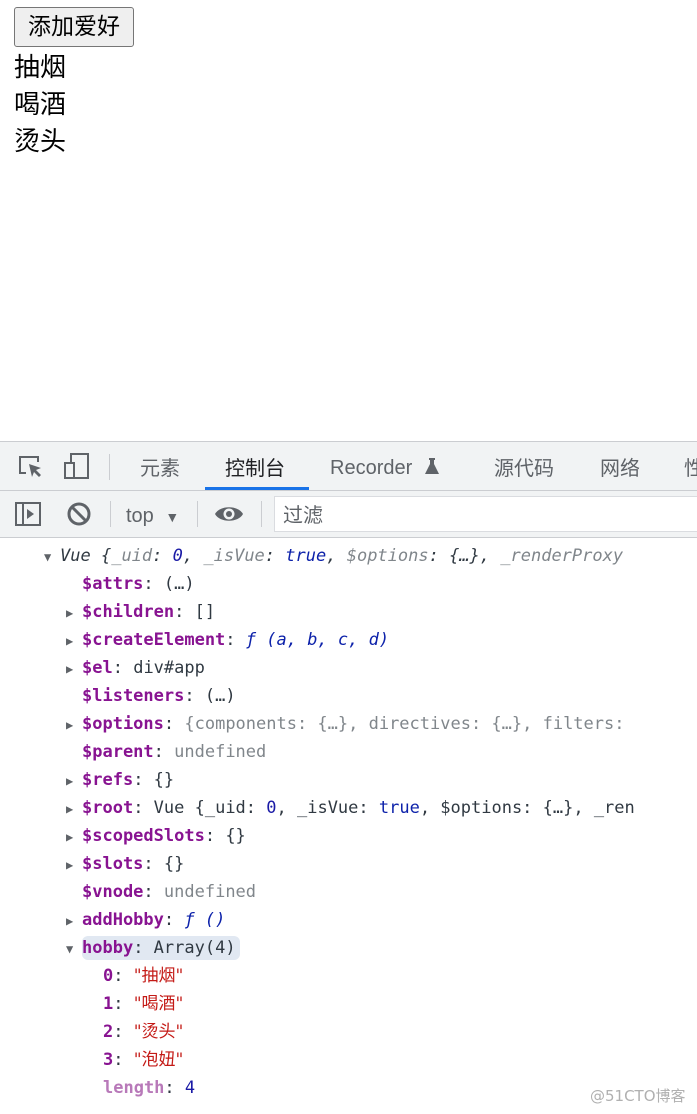 The width and height of the screenshot is (697, 1114). What do you see at coordinates (638, 1096) in the screenshot?
I see `watermark: @51CTO博客` at bounding box center [638, 1096].